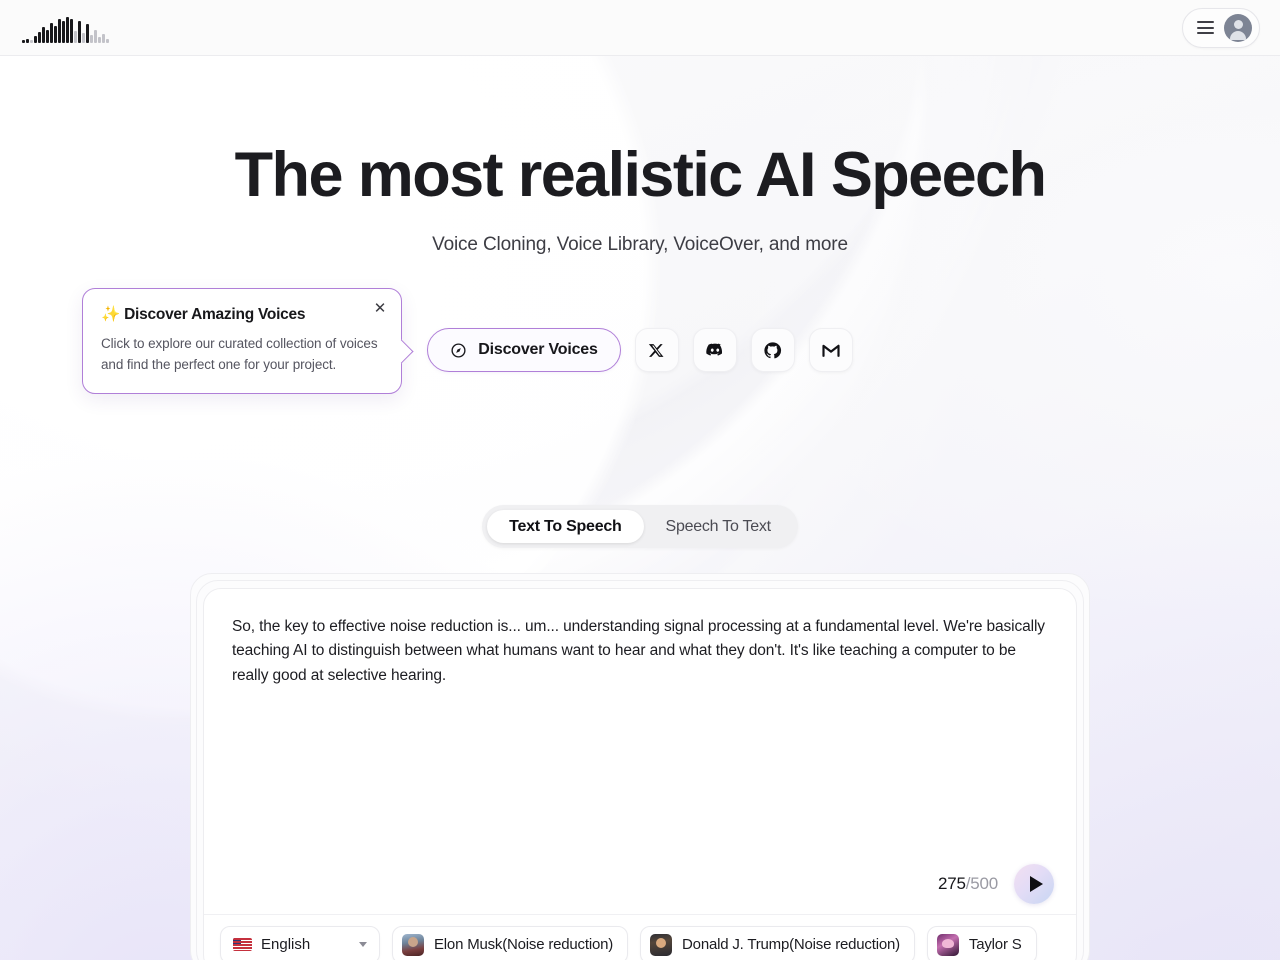 This screenshot has width=1280, height=960. What do you see at coordinates (951, 883) in the screenshot?
I see `character-count-current: 275` at bounding box center [951, 883].